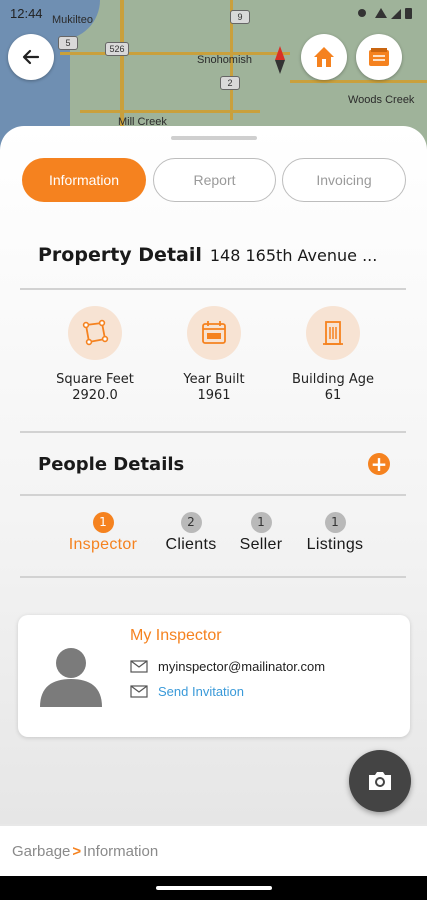 Image resolution: width=427 pixels, height=900 pixels. What do you see at coordinates (214, 138) in the screenshot?
I see `sheet-drag-handle` at bounding box center [214, 138].